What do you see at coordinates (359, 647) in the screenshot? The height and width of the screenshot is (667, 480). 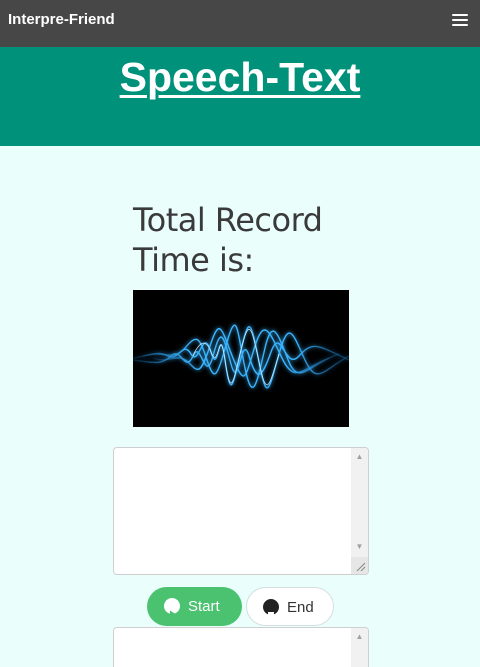 I see `output-scrollbar: ▲` at bounding box center [359, 647].